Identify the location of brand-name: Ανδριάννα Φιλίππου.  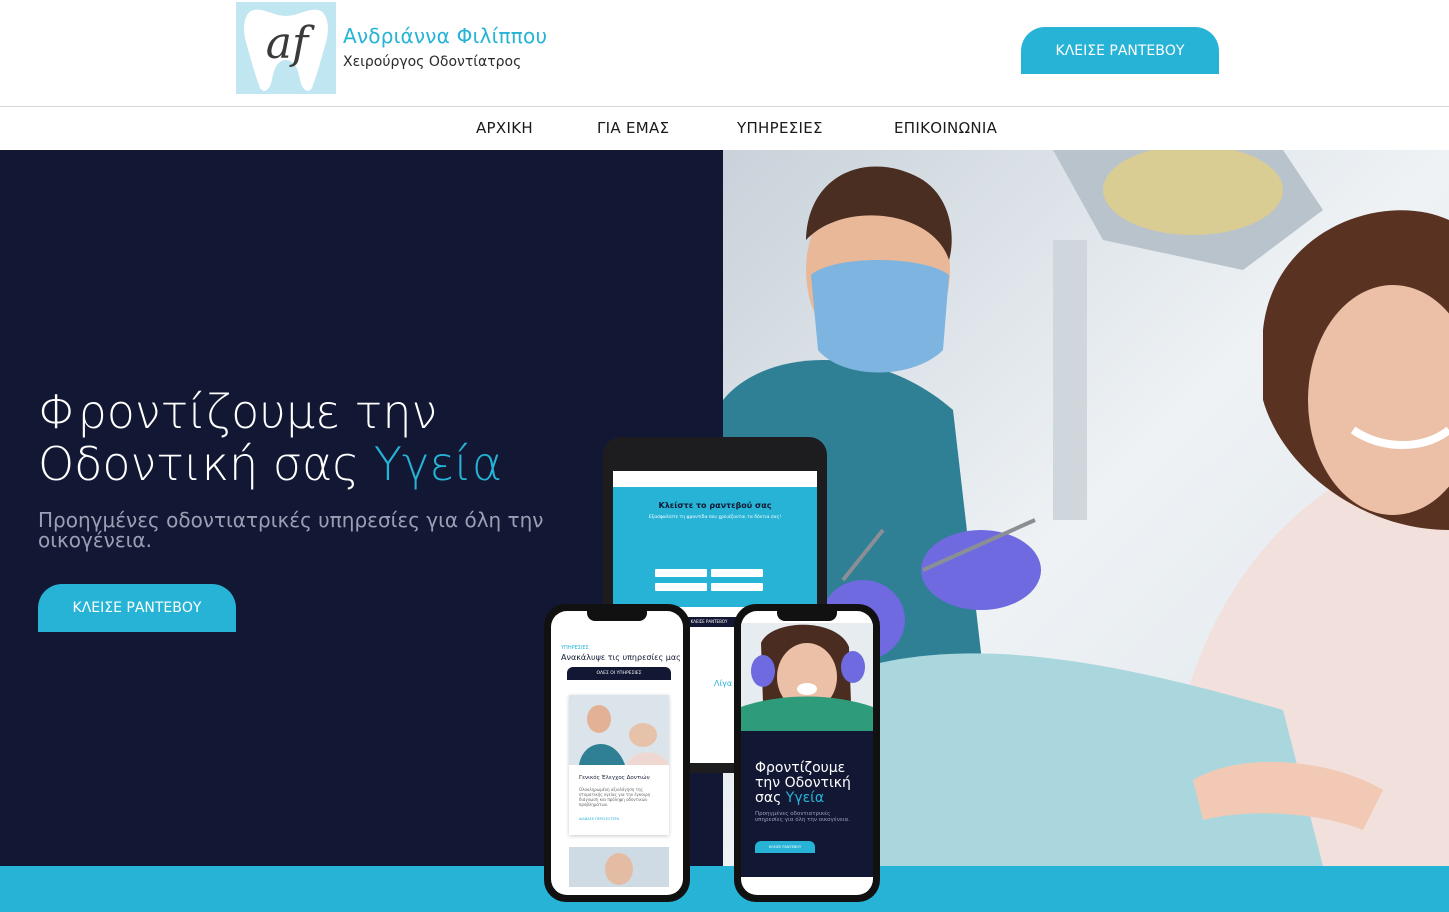
(445, 36).